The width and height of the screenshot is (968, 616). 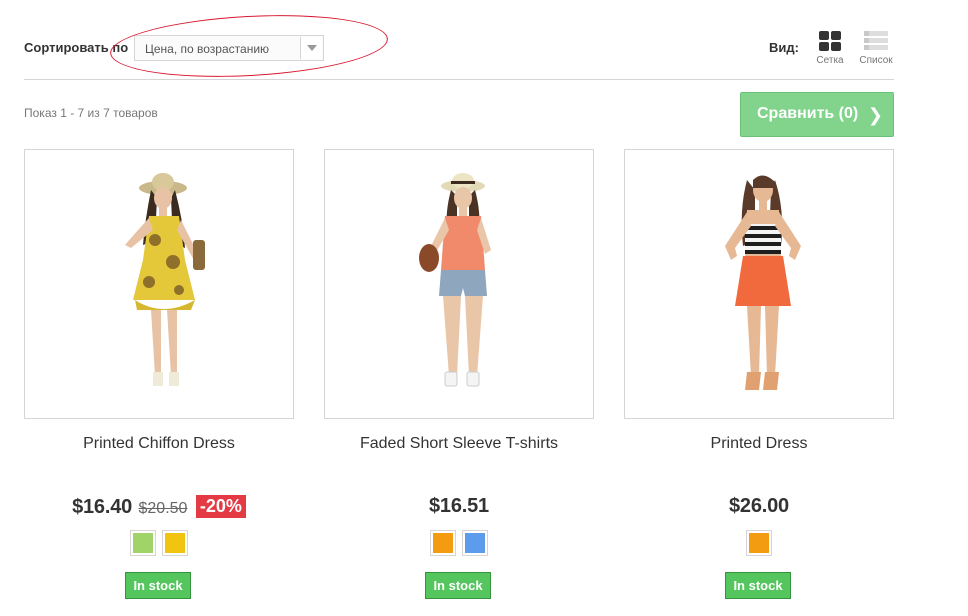 I want to click on view-grid-button: Сетка, so click(x=830, y=48).